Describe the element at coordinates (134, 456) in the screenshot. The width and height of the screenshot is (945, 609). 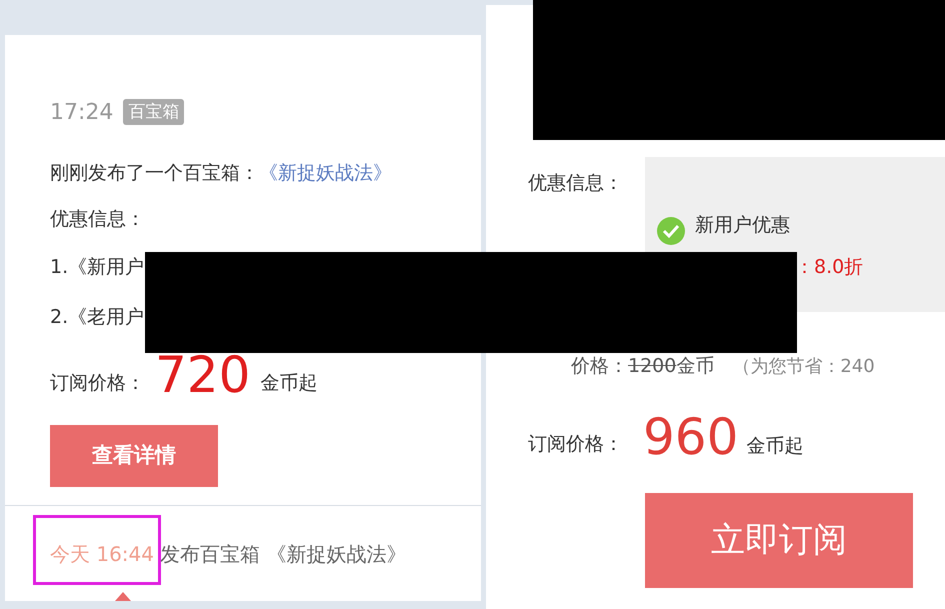
I see `details-button: 查看详情` at that location.